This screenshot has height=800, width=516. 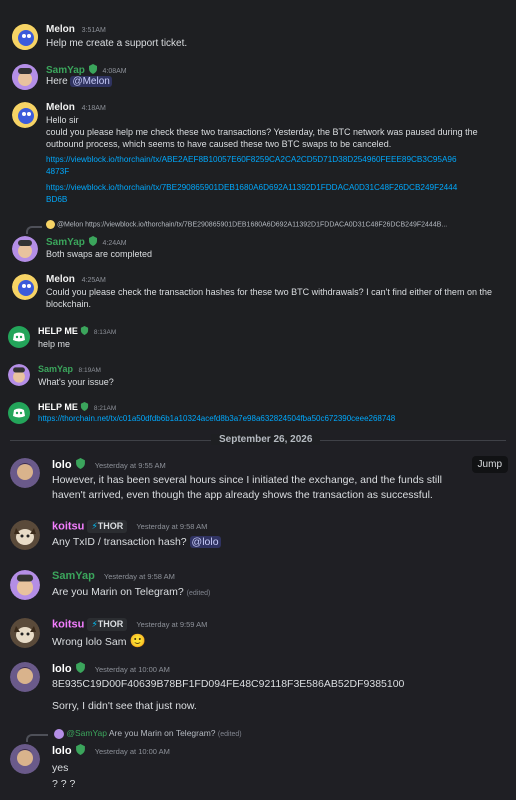 What do you see at coordinates (54, 344) in the screenshot?
I see `message-text: help me` at bounding box center [54, 344].